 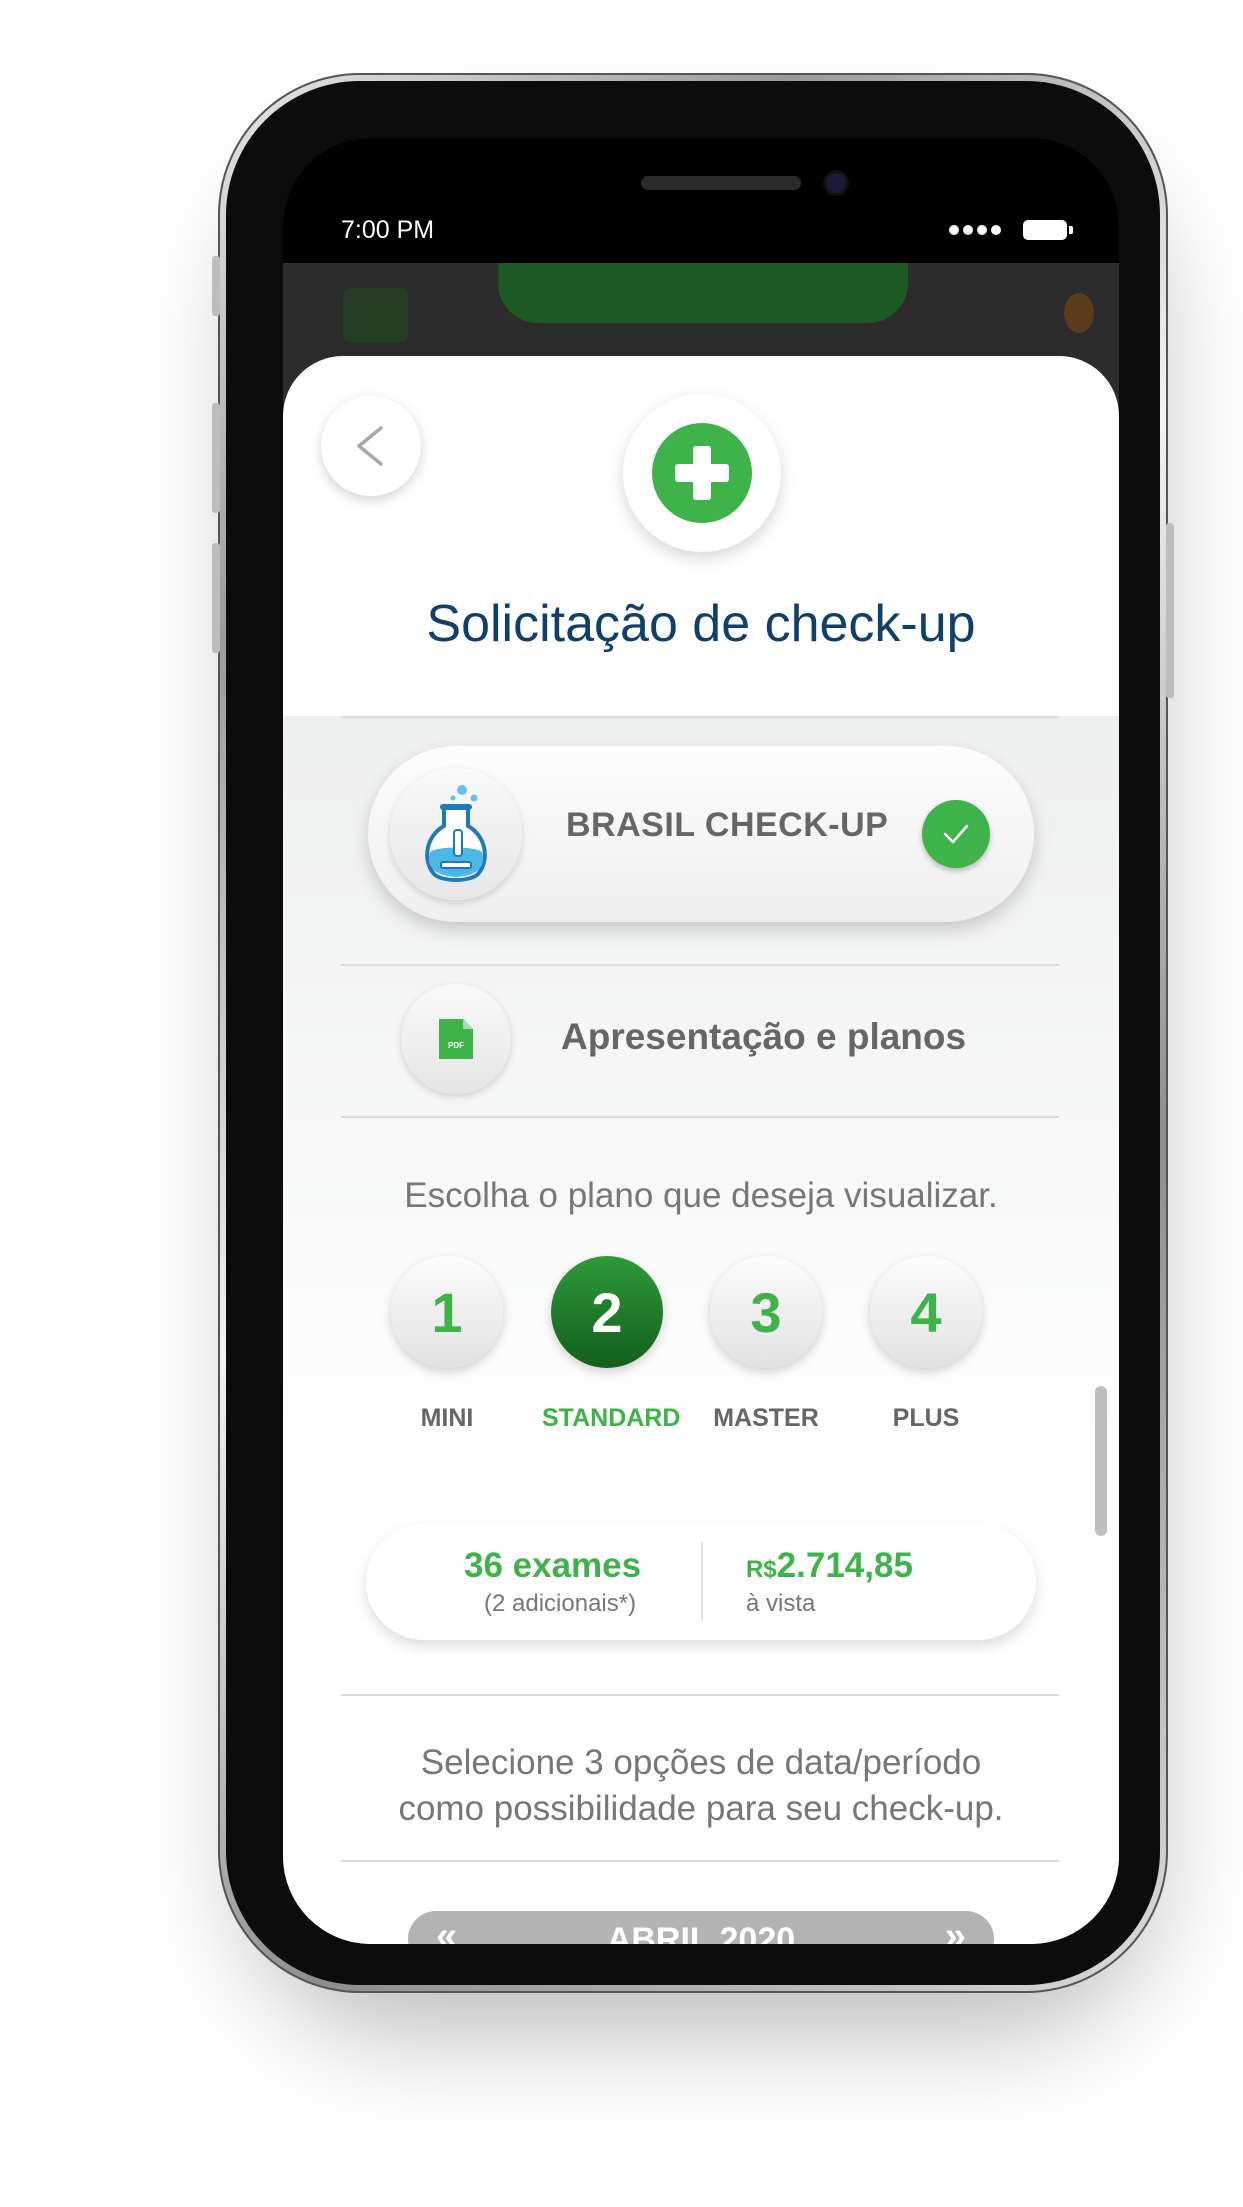 I want to click on battery-icon, so click(x=1048, y=230).